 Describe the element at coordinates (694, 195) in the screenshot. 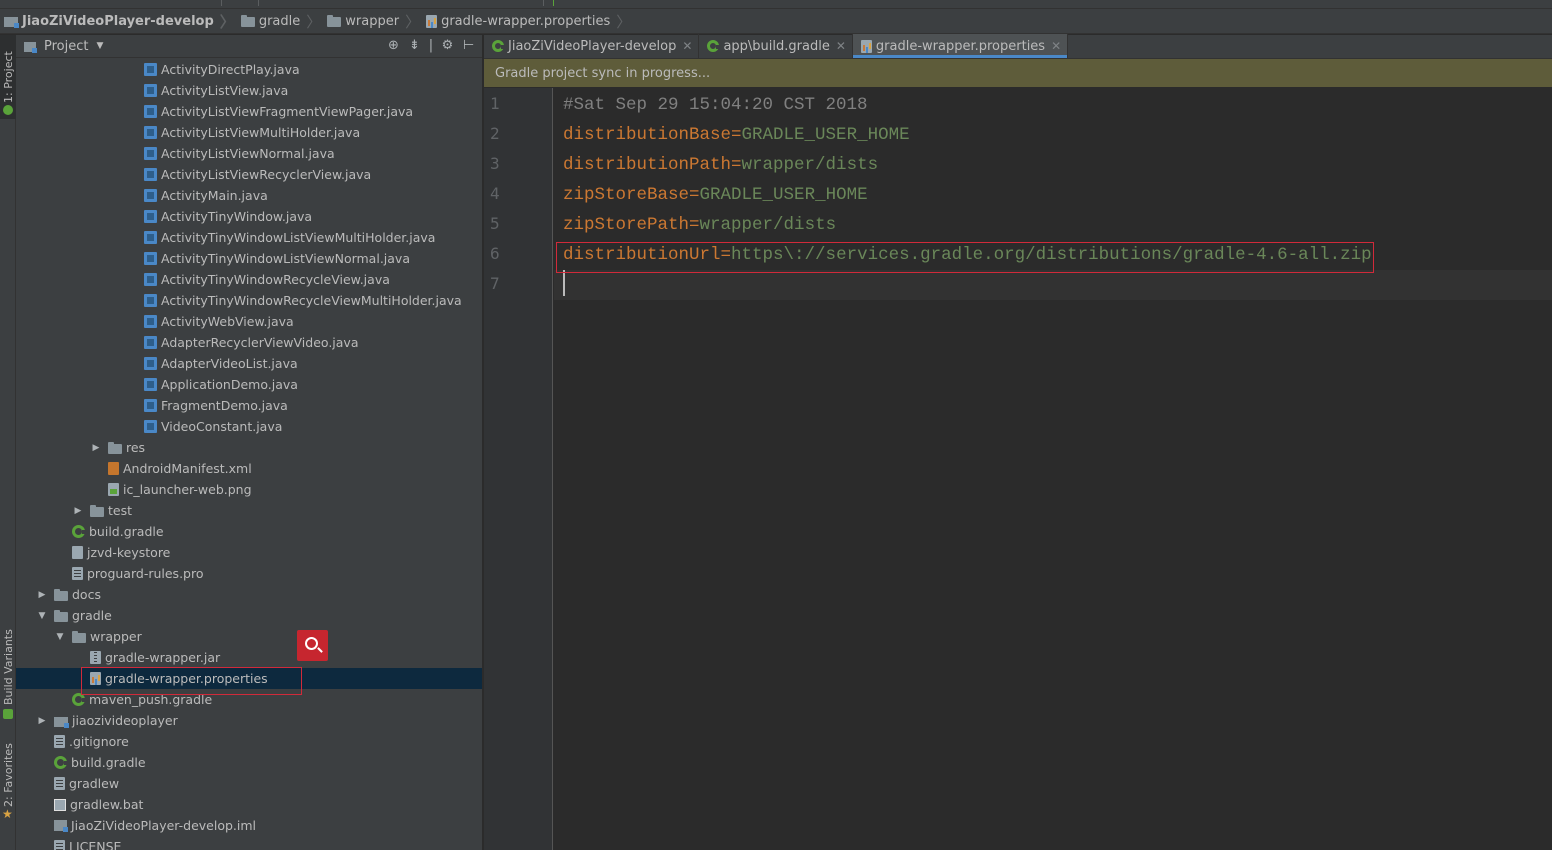

I see `equals-sign: =` at that location.